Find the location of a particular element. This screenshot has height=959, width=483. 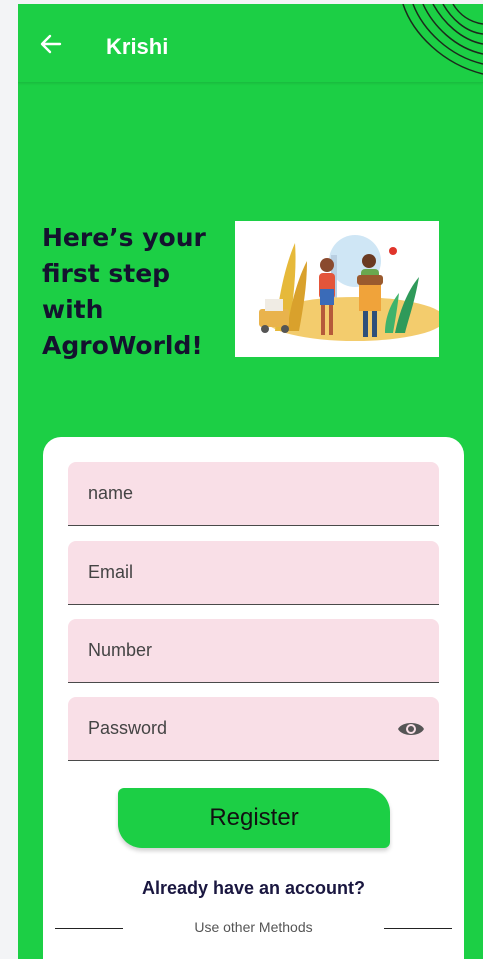

number-field-placeholder: Number is located at coordinates (120, 650).